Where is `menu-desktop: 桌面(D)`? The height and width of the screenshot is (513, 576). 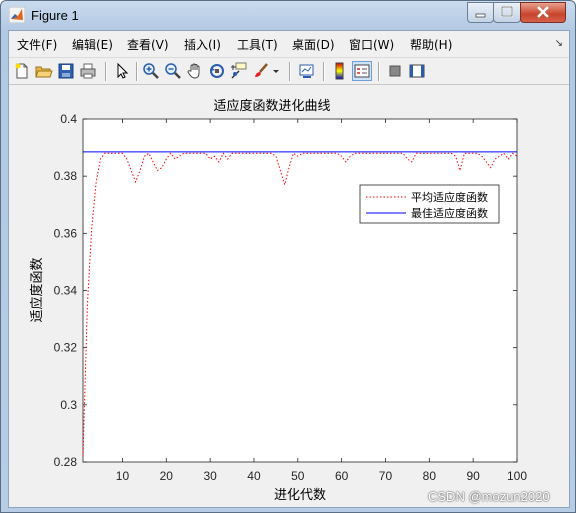
menu-desktop: 桌面(D) is located at coordinates (313, 44).